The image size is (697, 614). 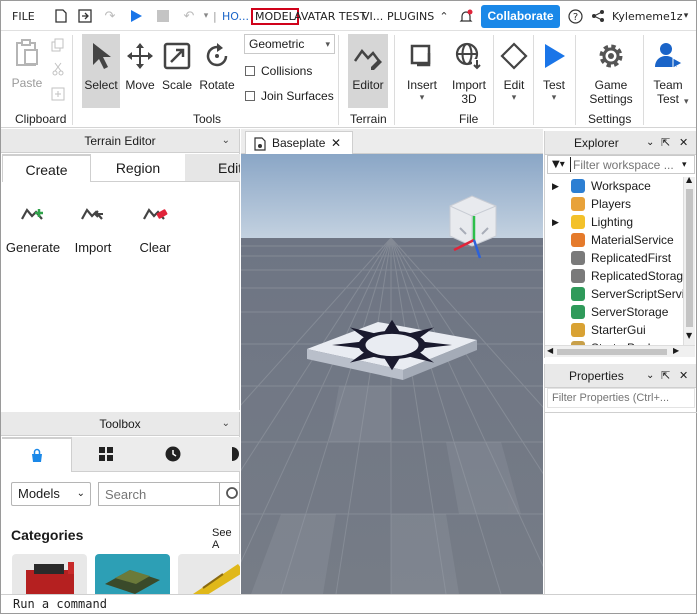 What do you see at coordinates (368, 71) in the screenshot?
I see `terrain-editor-button: Editor` at bounding box center [368, 71].